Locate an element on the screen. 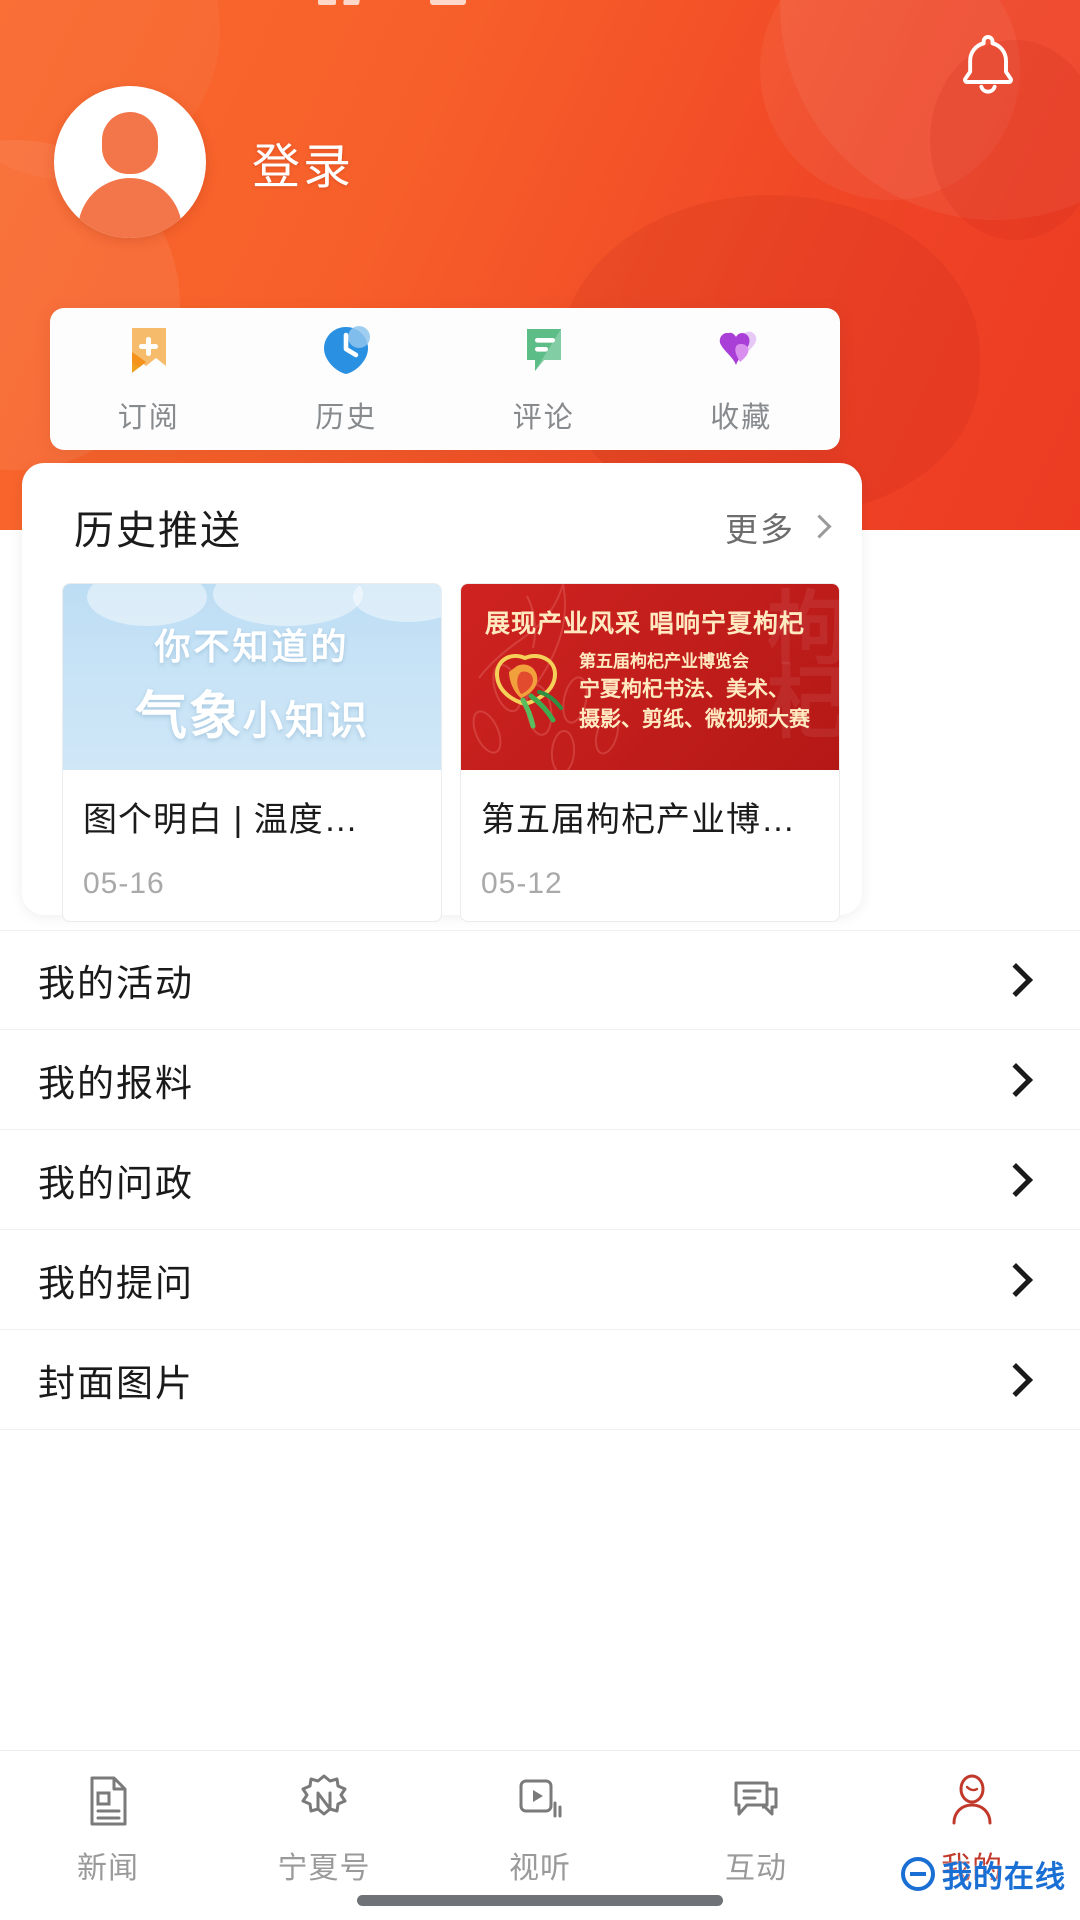  quick-action-label: 收藏 is located at coordinates (741, 418).